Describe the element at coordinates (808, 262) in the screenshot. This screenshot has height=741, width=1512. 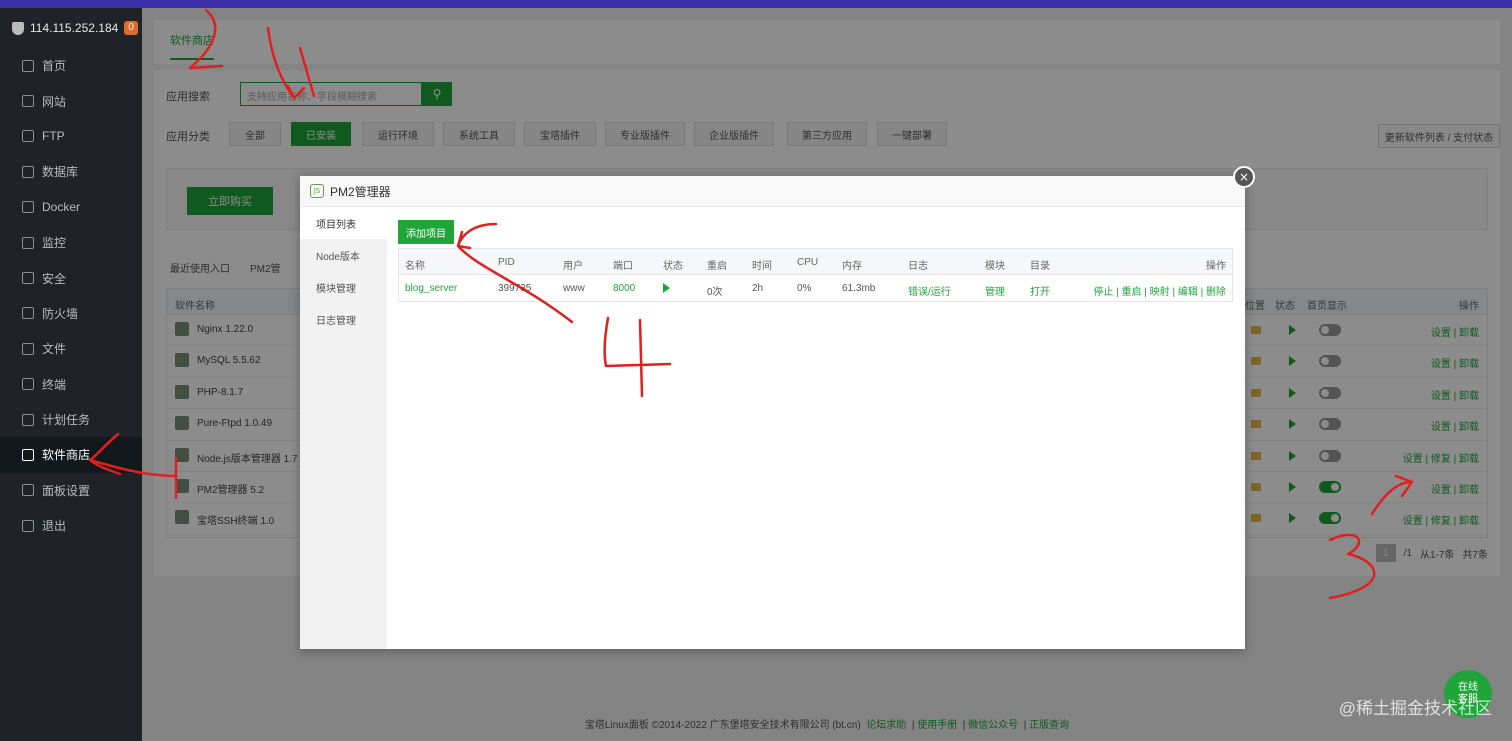
I see `col-cpu: CPU` at that location.